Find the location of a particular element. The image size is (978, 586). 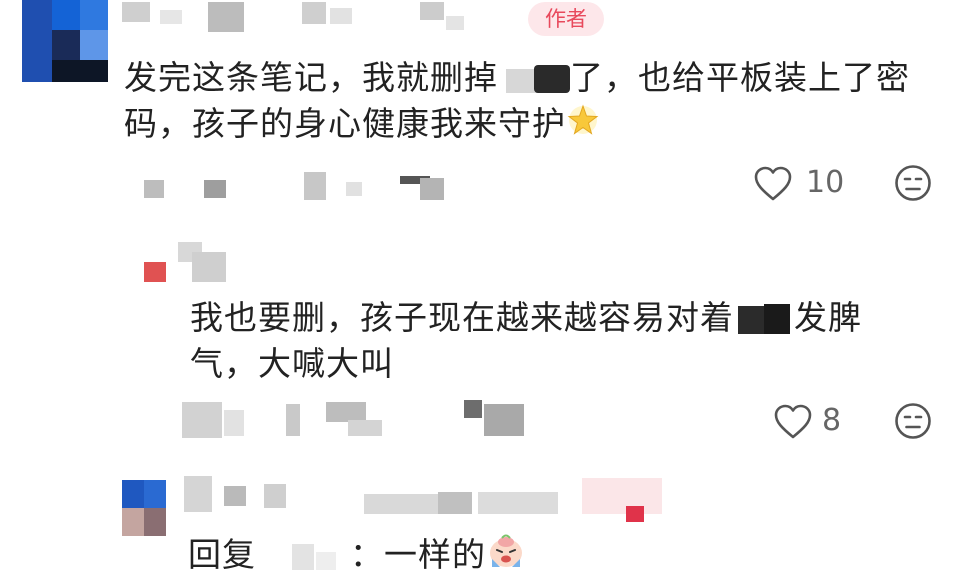

comment-text-line2: 码，孩子的身心健康我来守护 is located at coordinates (345, 123).